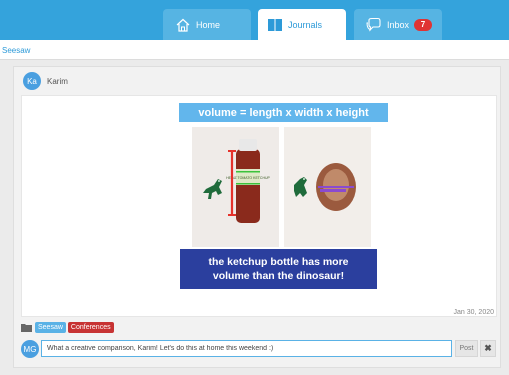  I want to click on caption-line-1: the ketchup bottle has more, so click(278, 262).